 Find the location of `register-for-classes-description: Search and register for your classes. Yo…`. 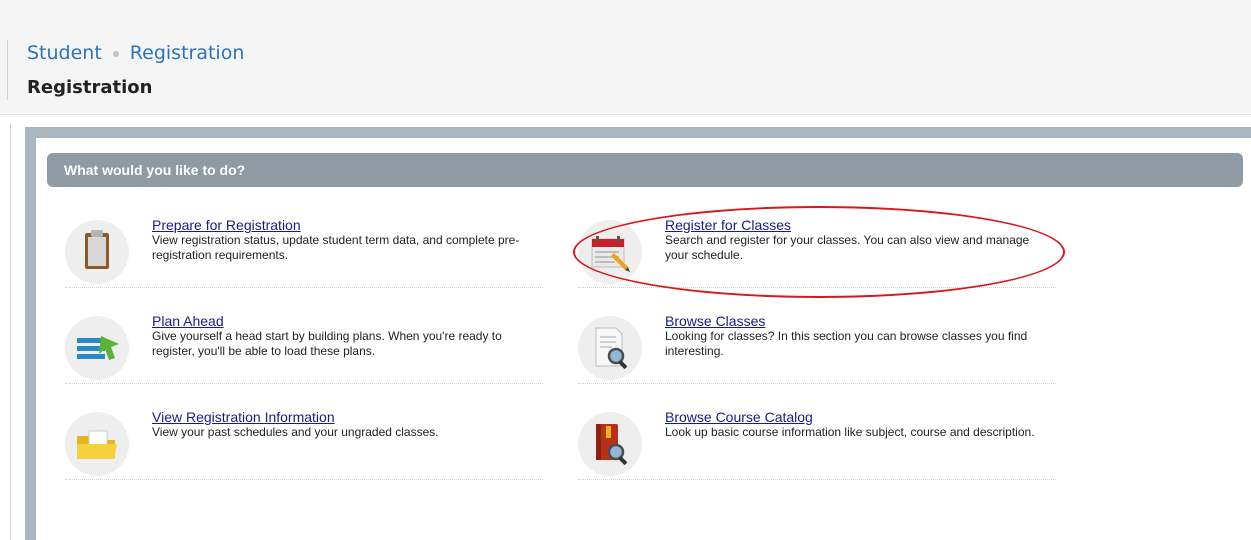

register-for-classes-description: Search and register for your classes. Yo… is located at coordinates (847, 247).